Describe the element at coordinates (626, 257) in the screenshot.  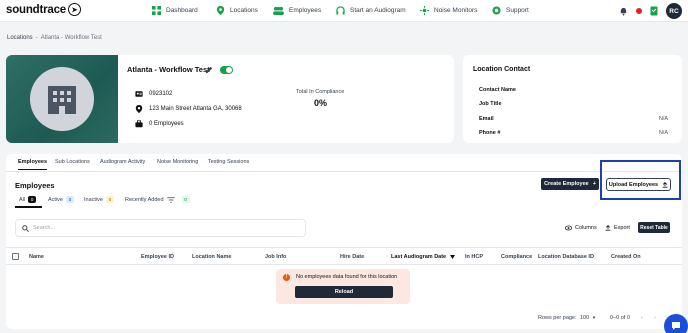
I see `column-header: Created On` at that location.